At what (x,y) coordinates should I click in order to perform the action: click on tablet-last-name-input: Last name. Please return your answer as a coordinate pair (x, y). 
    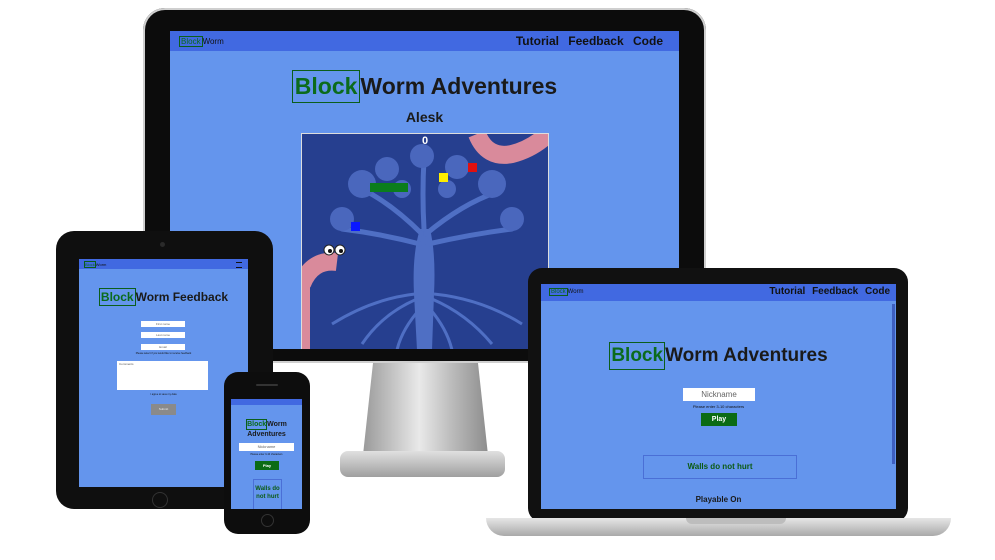
    Looking at the image, I should click on (163, 335).